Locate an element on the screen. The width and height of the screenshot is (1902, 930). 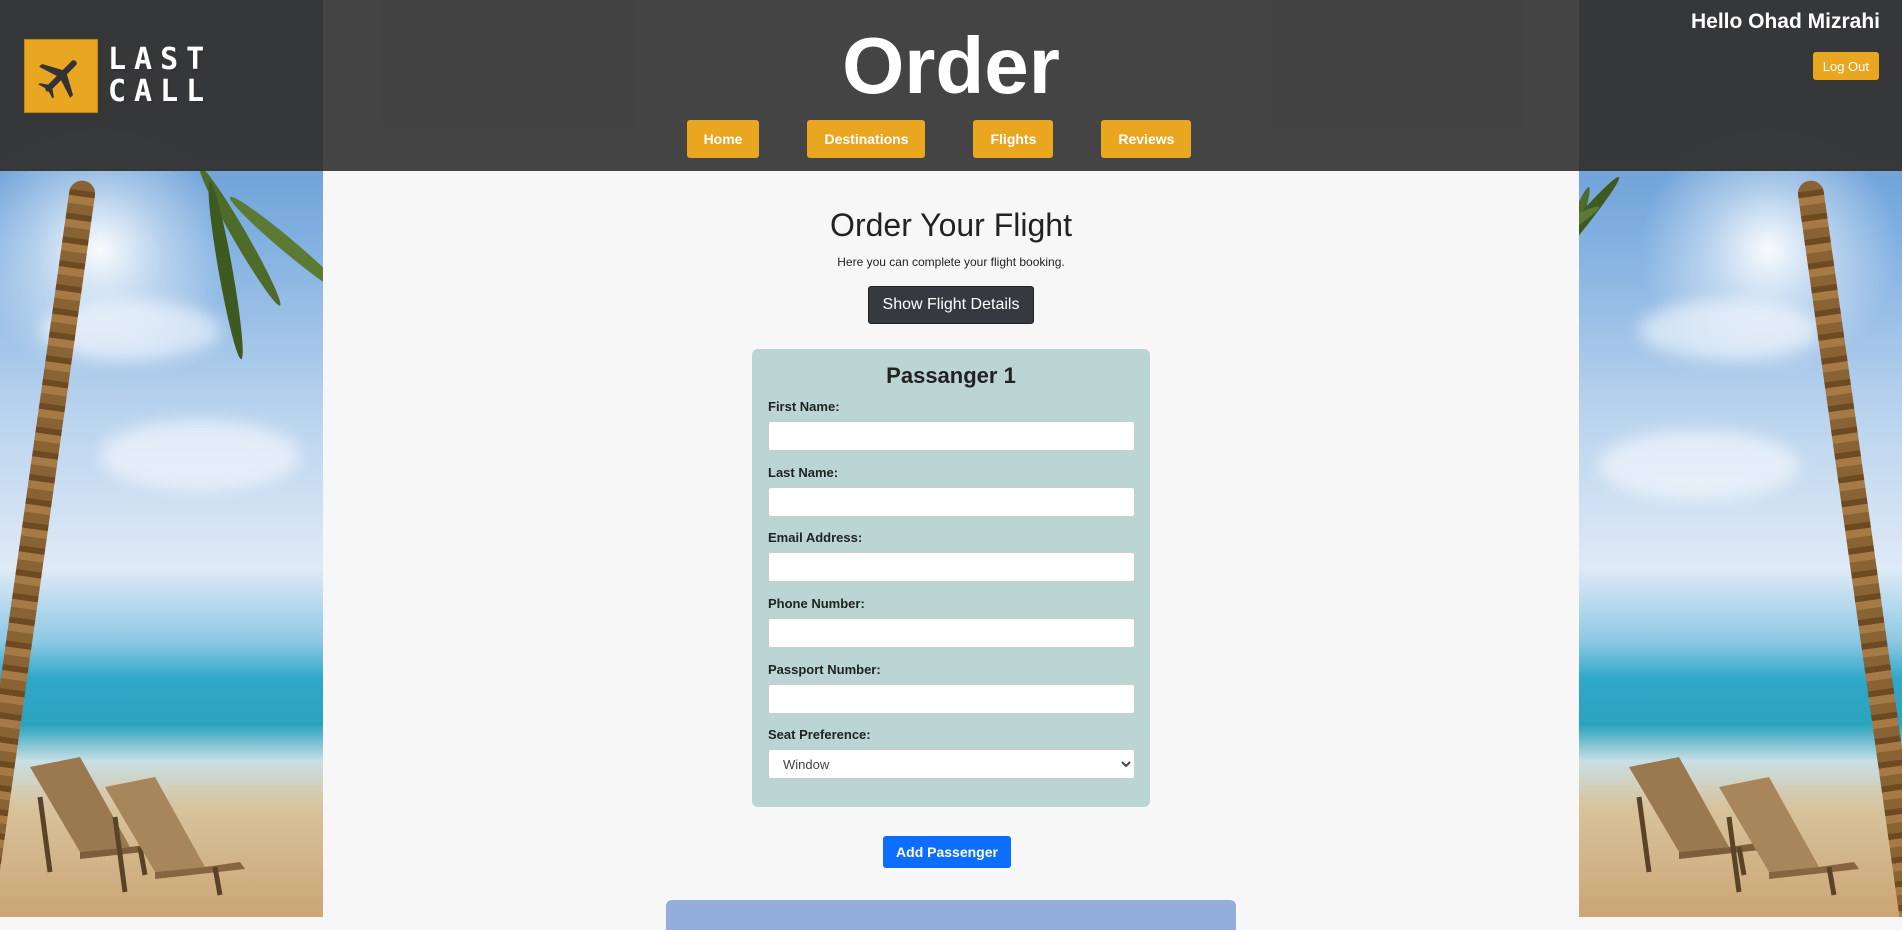
first-name-field-group: First Name: is located at coordinates (951, 425).